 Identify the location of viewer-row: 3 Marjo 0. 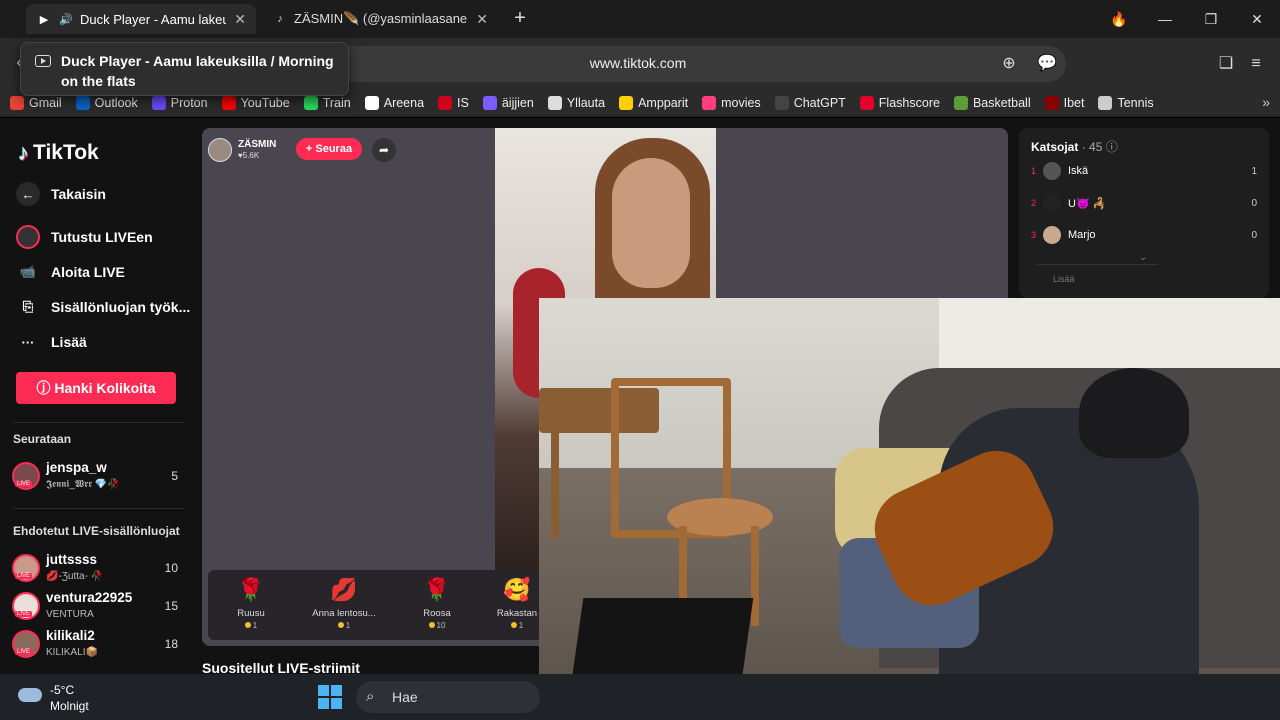
(1144, 236).